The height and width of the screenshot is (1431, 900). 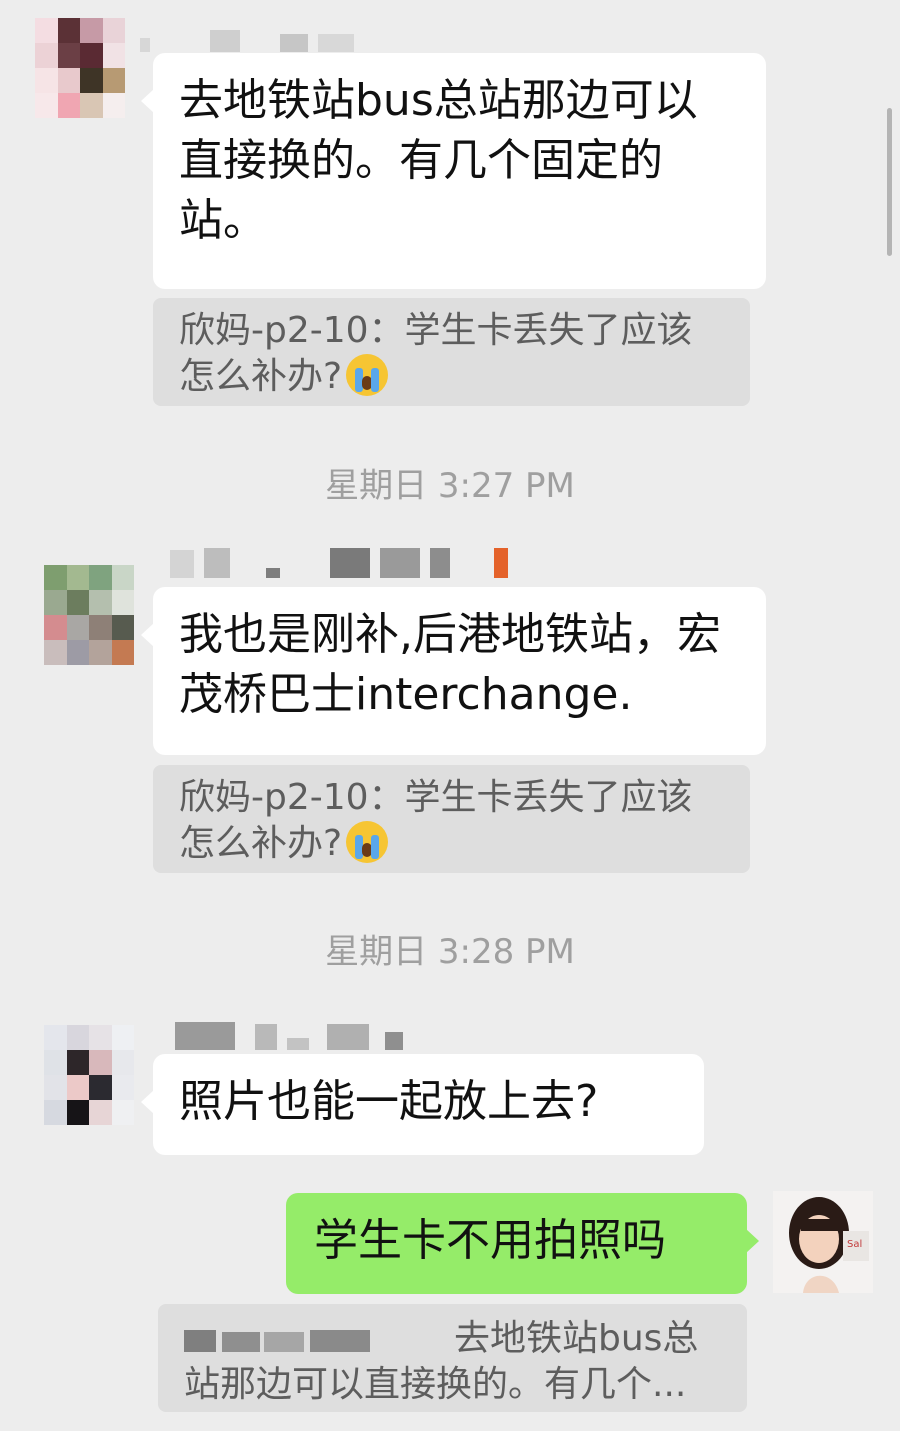 I want to click on timestamp-2: 星期日 3:28 PM, so click(x=450, y=952).